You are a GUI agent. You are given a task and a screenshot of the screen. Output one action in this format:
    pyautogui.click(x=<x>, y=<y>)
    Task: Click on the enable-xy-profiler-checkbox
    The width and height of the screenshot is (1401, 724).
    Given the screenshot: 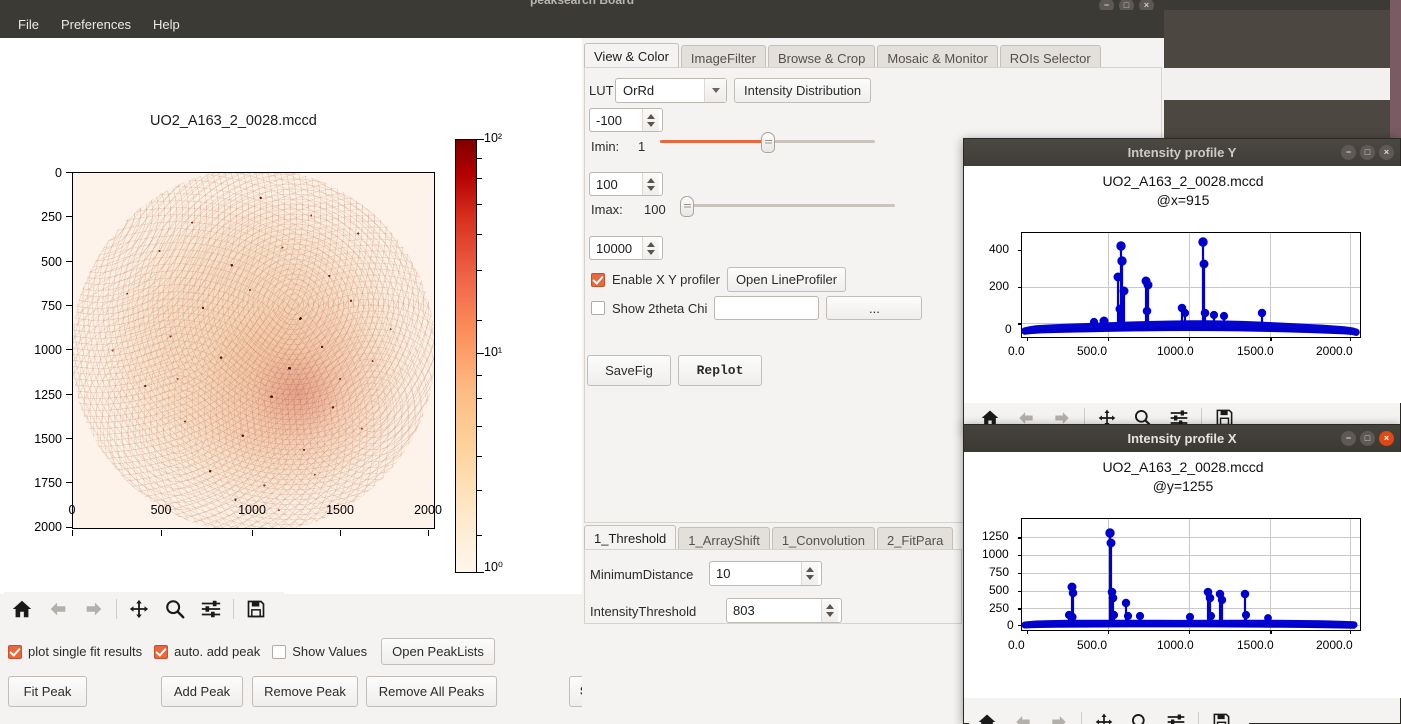 What is the action you would take?
    pyautogui.click(x=598, y=279)
    